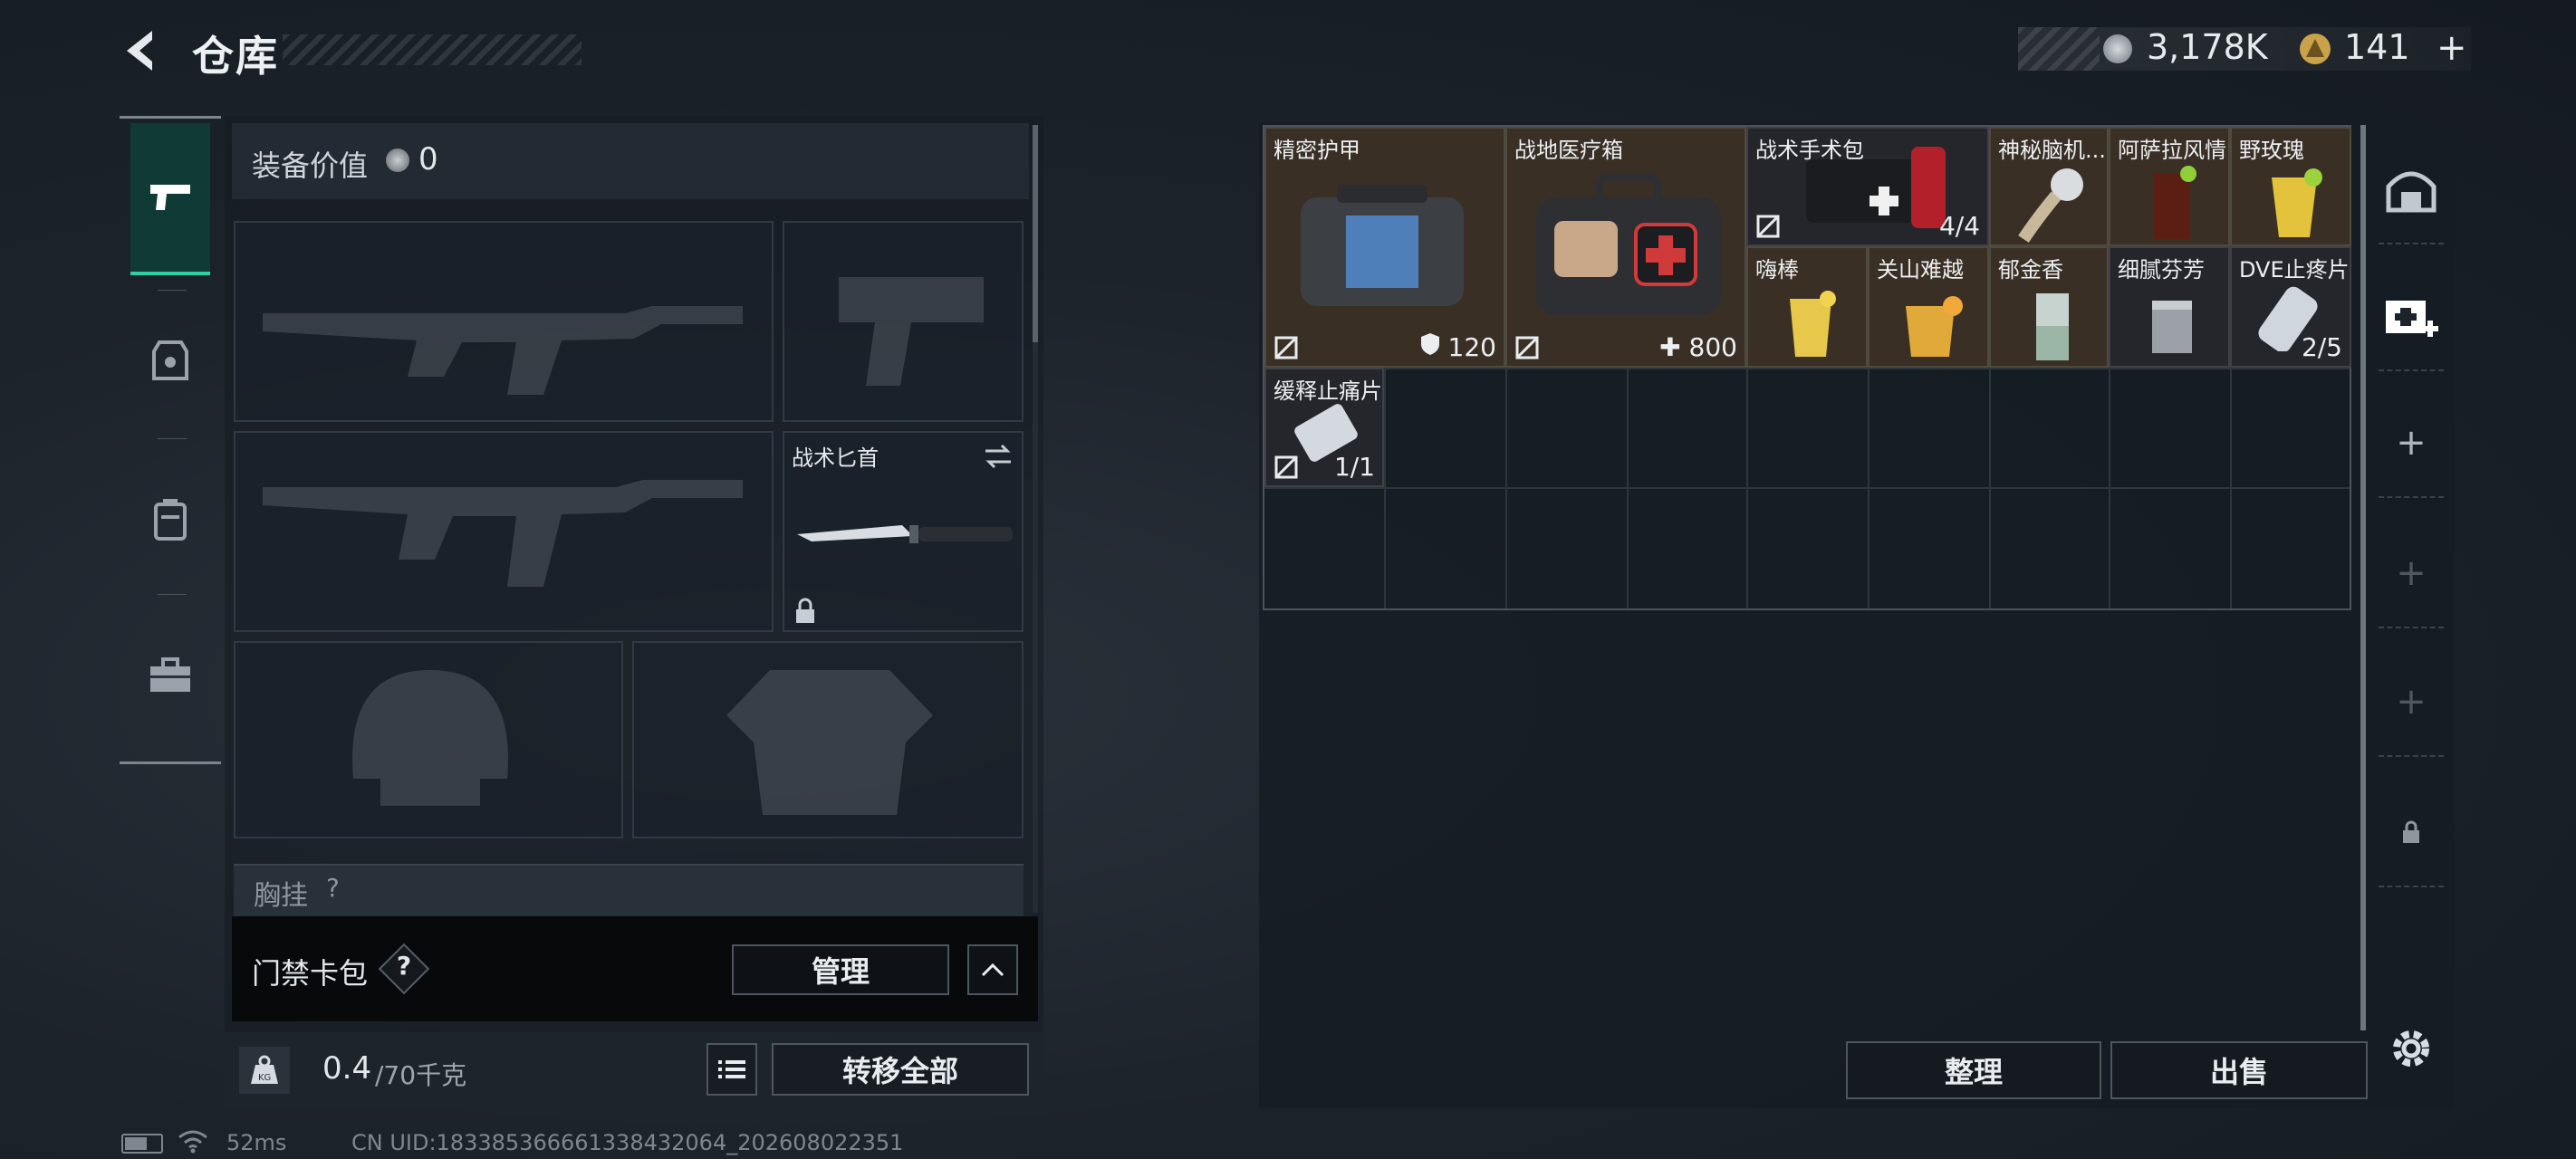 Image resolution: width=2576 pixels, height=1159 pixels. I want to click on item-precision-armor: 精密护甲 120, so click(1384, 248).